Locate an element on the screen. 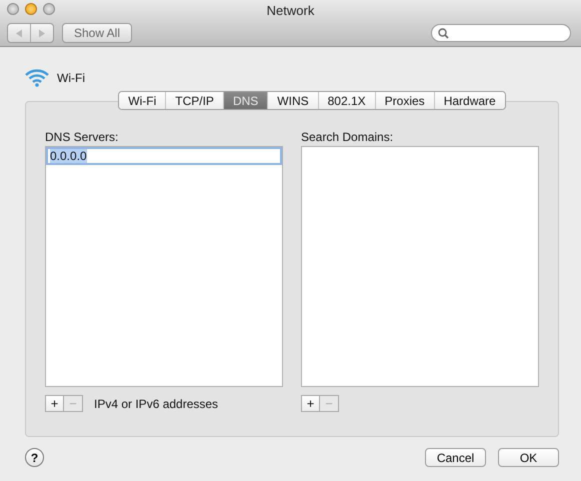 The width and height of the screenshot is (581, 481). window-zoom-button is located at coordinates (49, 9).